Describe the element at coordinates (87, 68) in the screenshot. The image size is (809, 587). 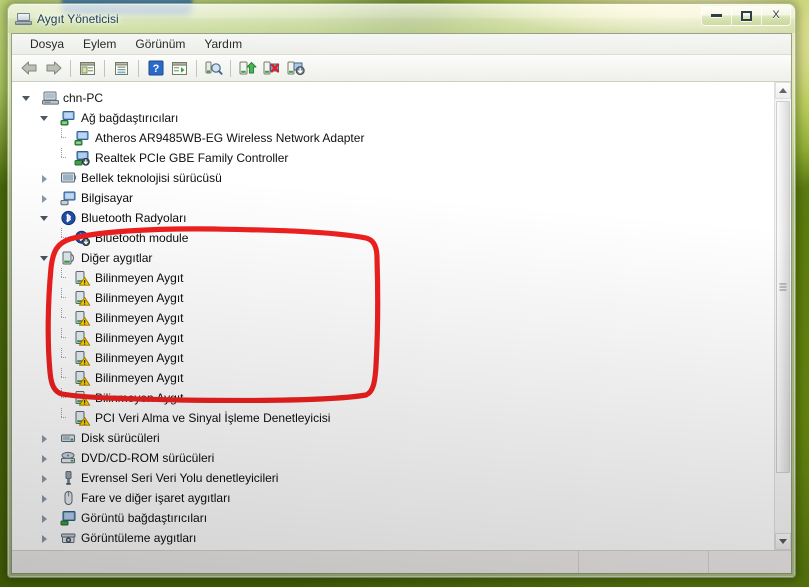
I see `show-hide-console-tree-button` at that location.